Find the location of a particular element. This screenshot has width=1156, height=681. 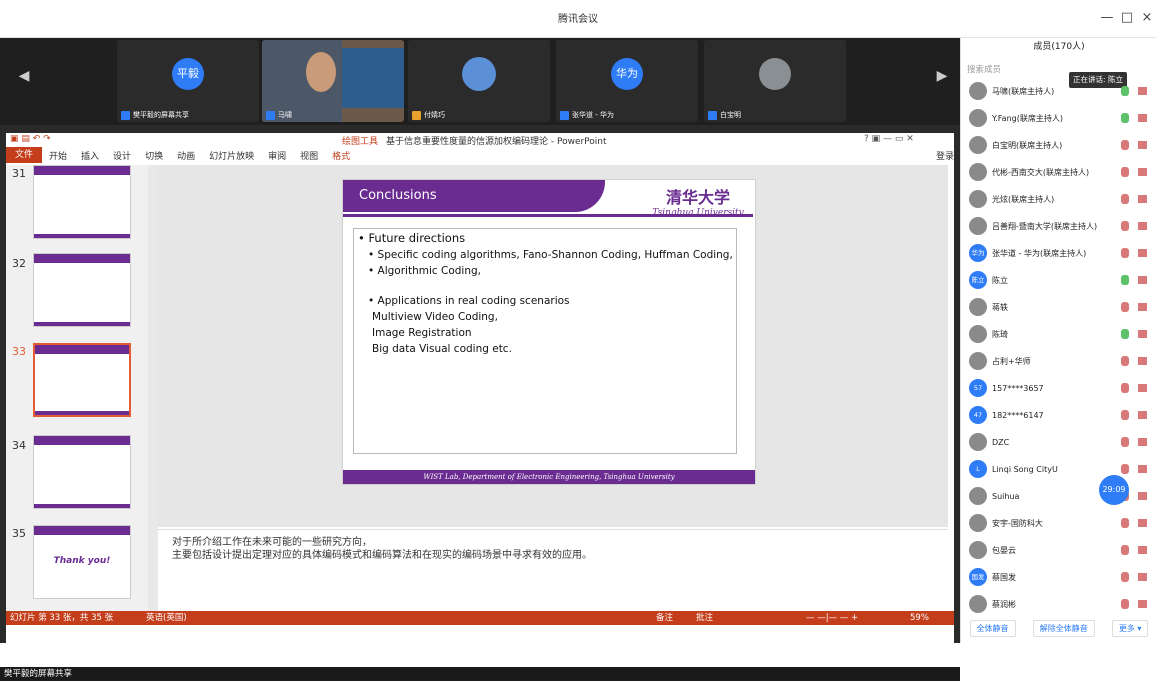

mute-all-button: 全体静音 is located at coordinates (992, 628).